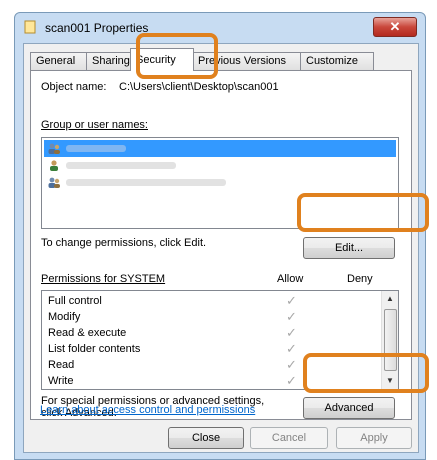 This screenshot has height=460, width=437. What do you see at coordinates (75, 301) in the screenshot?
I see `permission-name: Full control` at bounding box center [75, 301].